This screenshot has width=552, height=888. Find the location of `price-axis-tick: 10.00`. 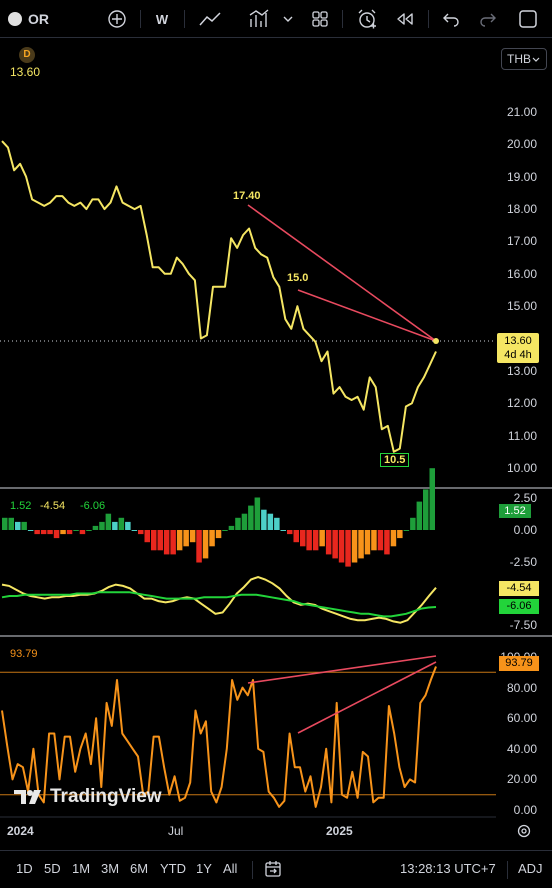

price-axis-tick: 10.00 is located at coordinates (521, 468).